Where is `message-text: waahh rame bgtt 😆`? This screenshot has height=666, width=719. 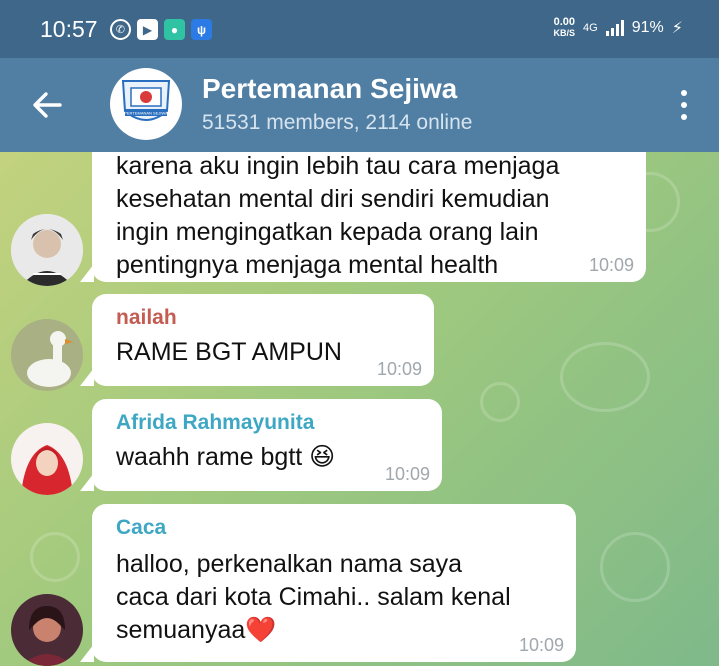
message-text: waahh rame bgtt 😆 is located at coordinates (226, 457).